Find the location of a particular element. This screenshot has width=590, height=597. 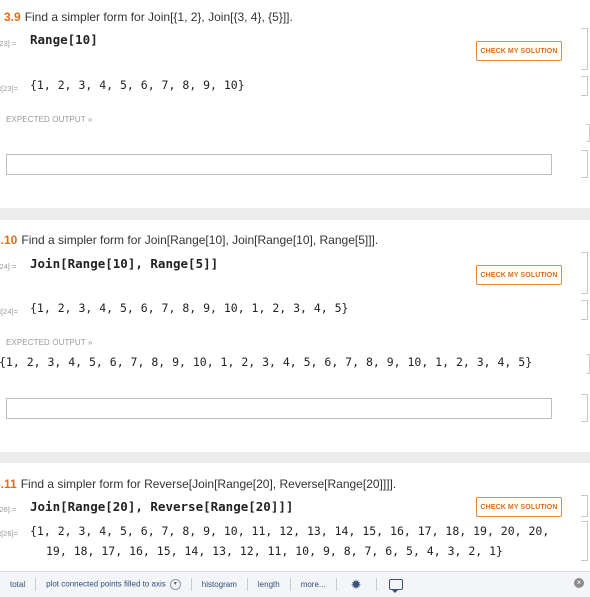

output-cell: {1, 2, 3, 4, 5, 6, 7, 8, 9, 10} is located at coordinates (137, 85).